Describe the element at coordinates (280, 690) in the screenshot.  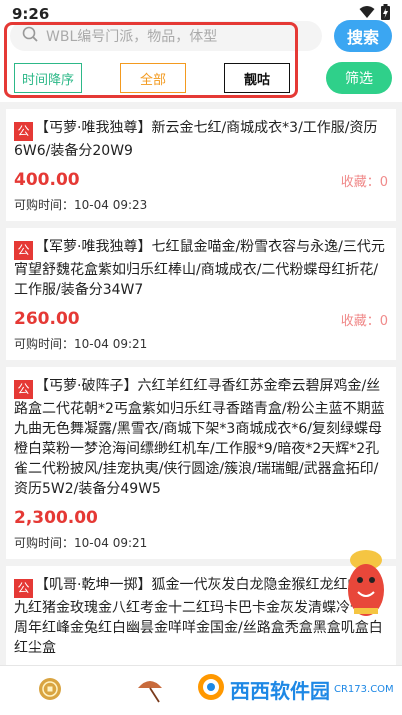
I see `watermark-text: 西西软件园` at that location.